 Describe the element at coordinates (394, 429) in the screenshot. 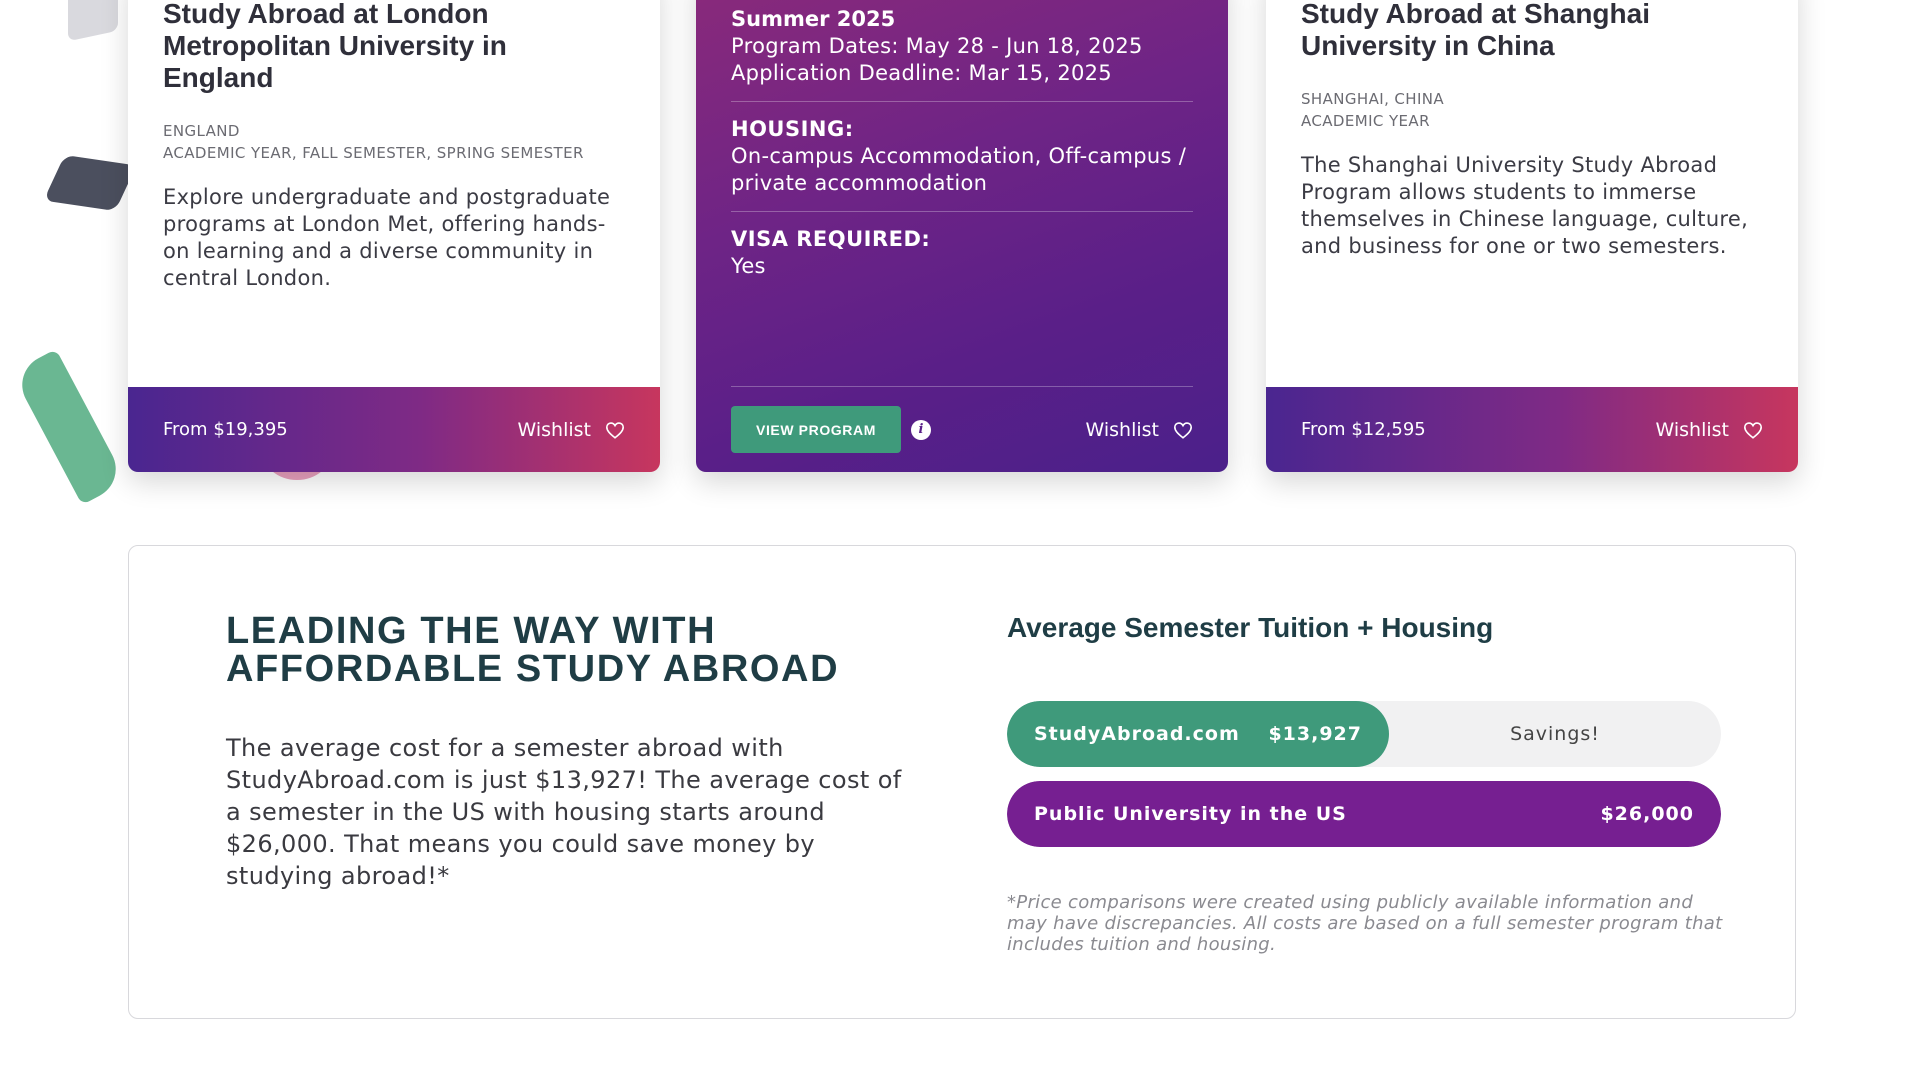

I see `program-card-footer: From $19,395 Wishlist` at that location.